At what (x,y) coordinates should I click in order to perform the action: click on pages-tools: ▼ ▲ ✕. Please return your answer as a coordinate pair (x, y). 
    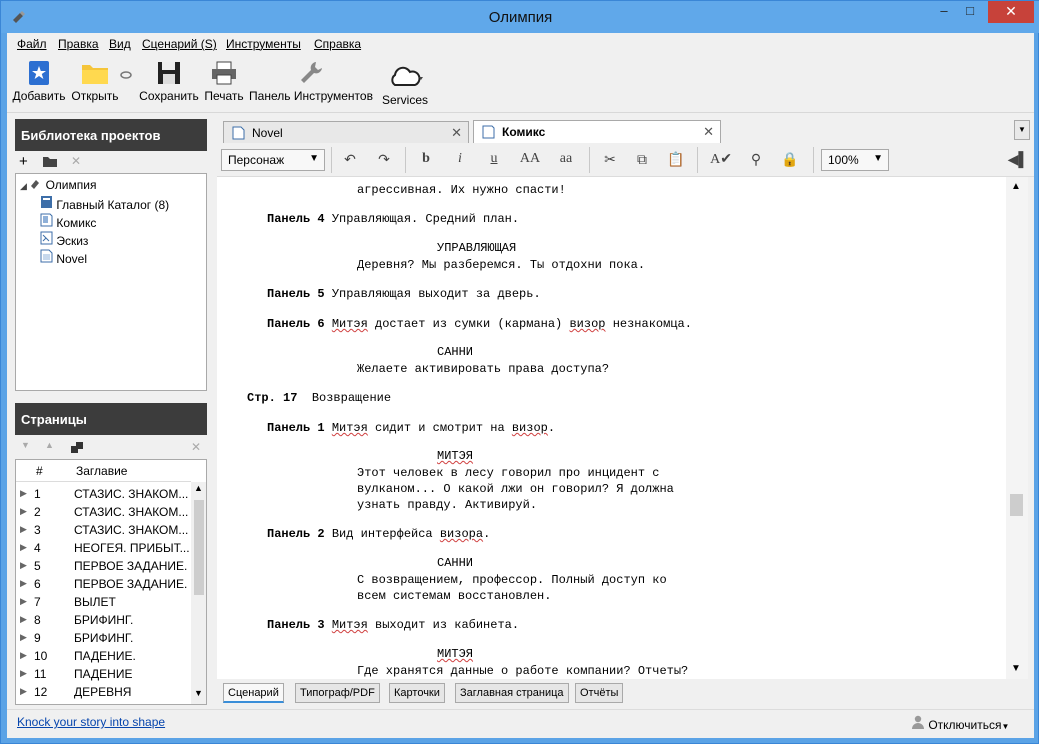
    Looking at the image, I should click on (111, 448).